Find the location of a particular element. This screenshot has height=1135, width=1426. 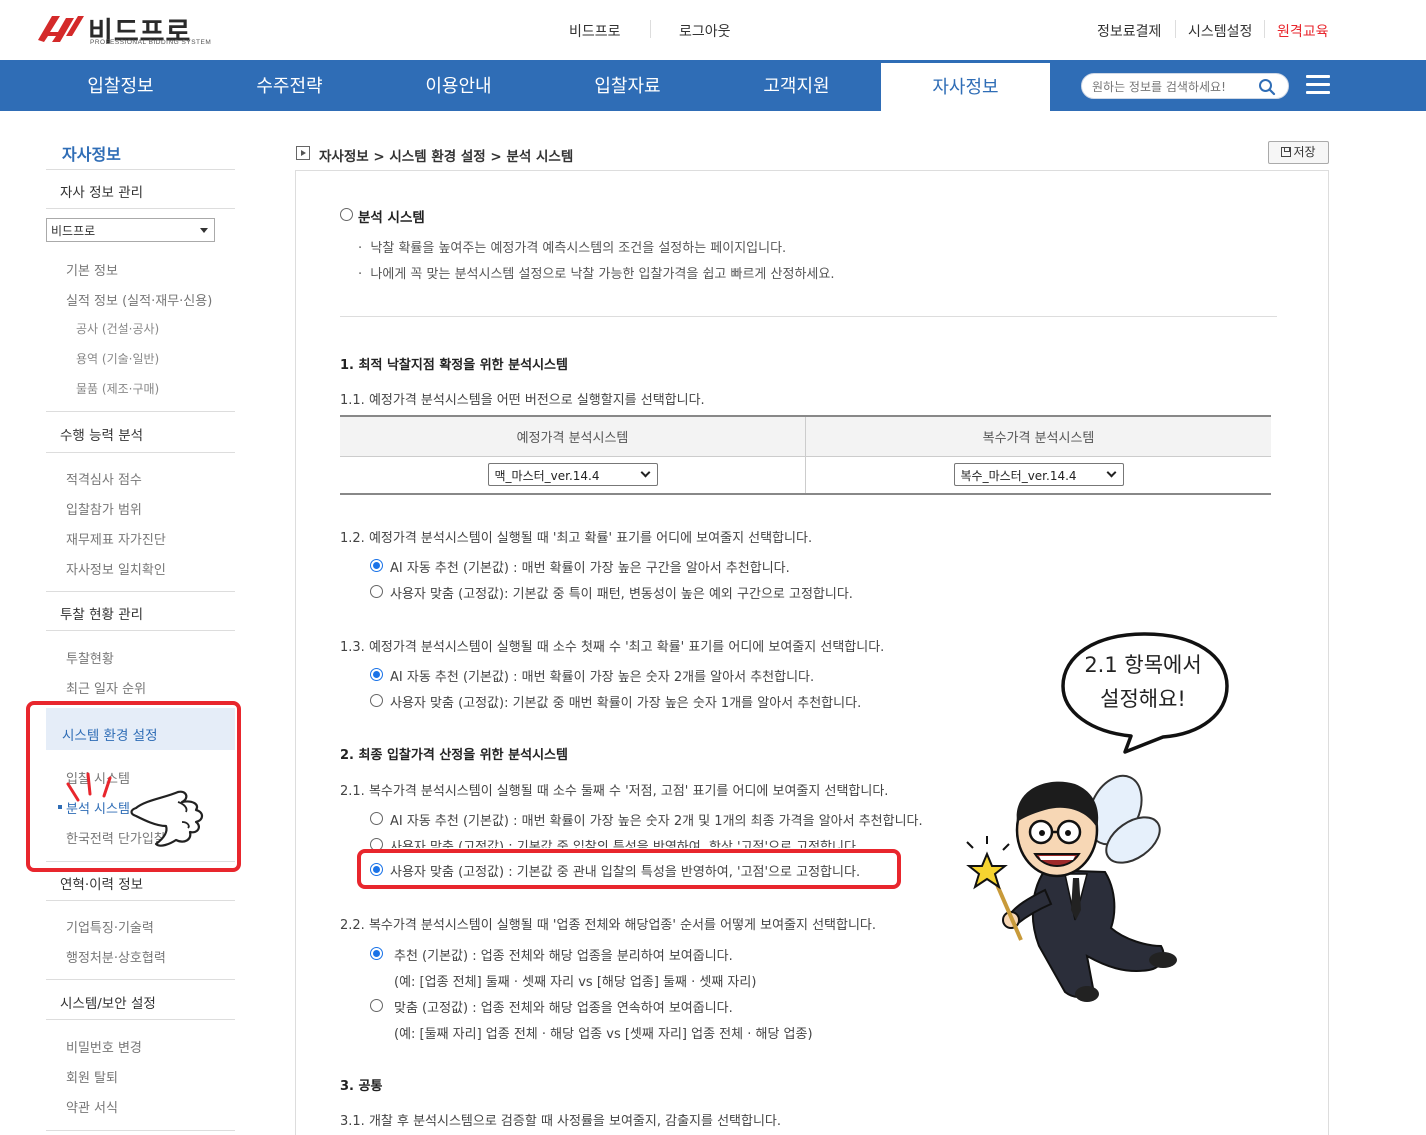

nav-materials: 입찰자료 is located at coordinates (627, 85).